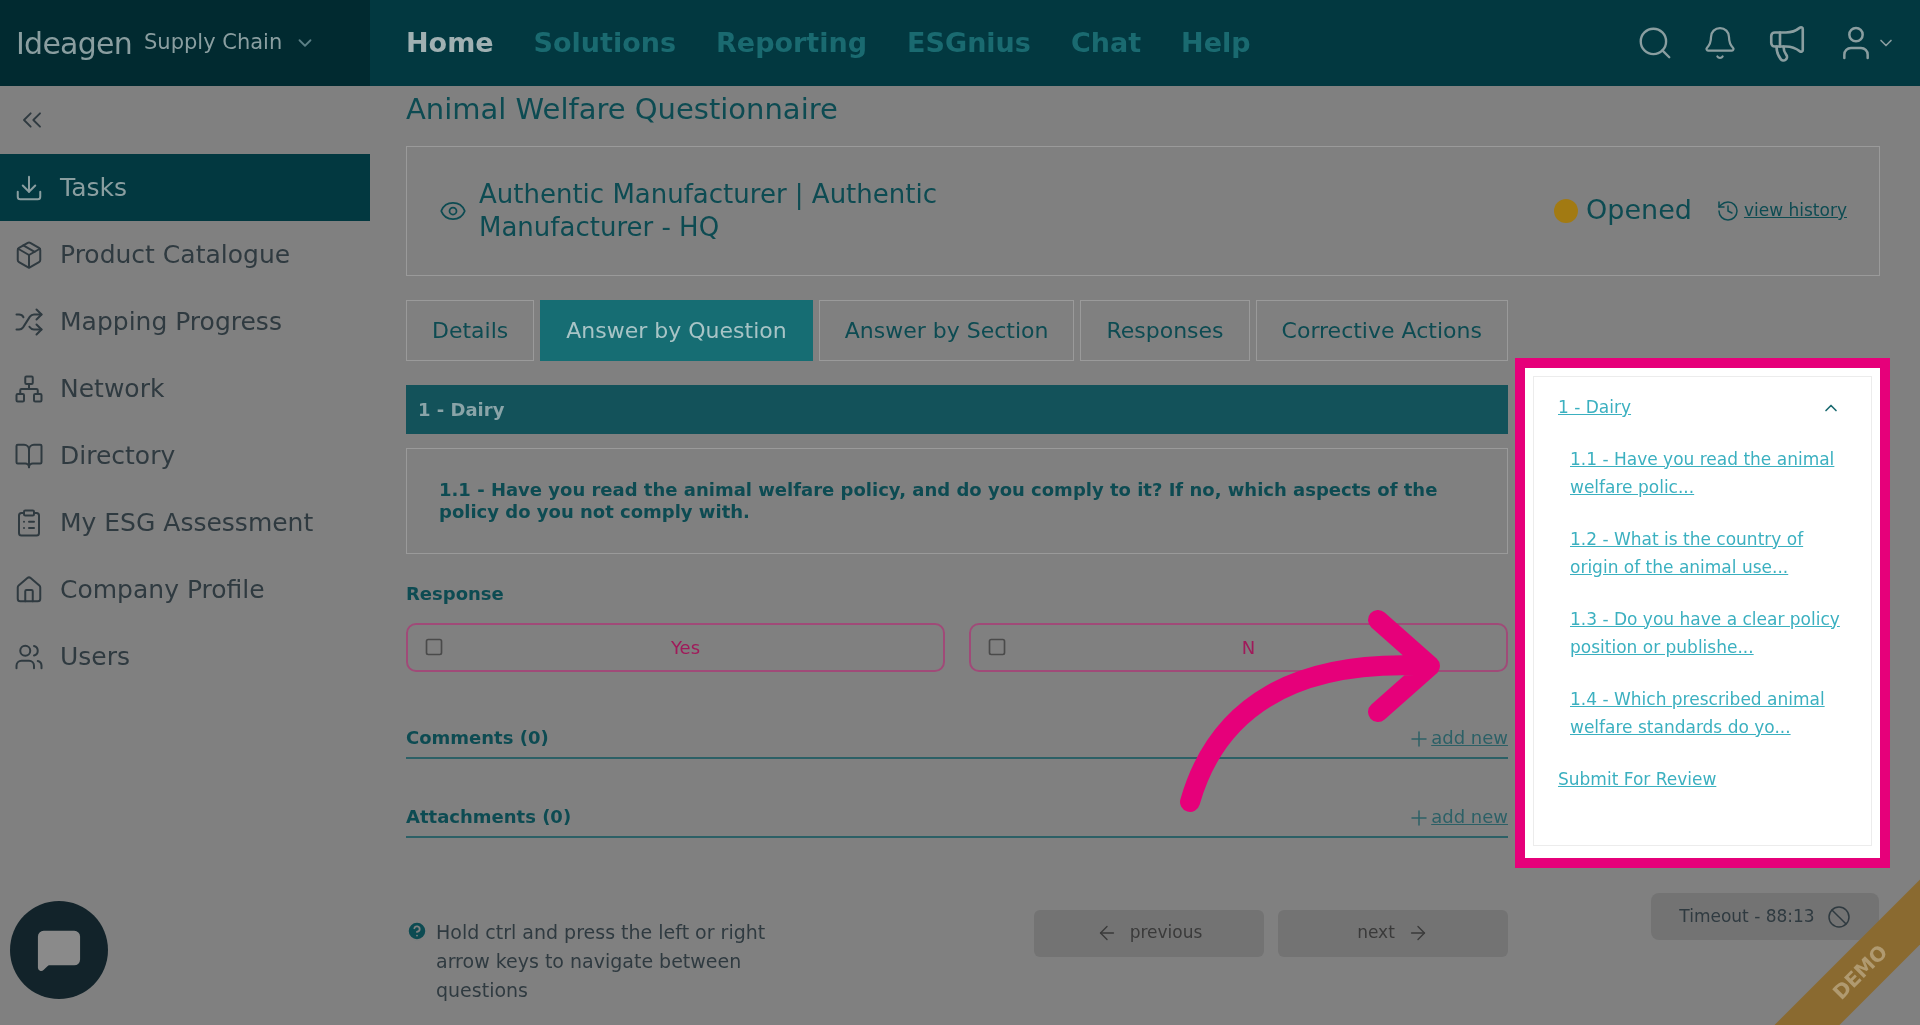 The image size is (1920, 1025). I want to click on tab: Answer by Section, so click(946, 330).